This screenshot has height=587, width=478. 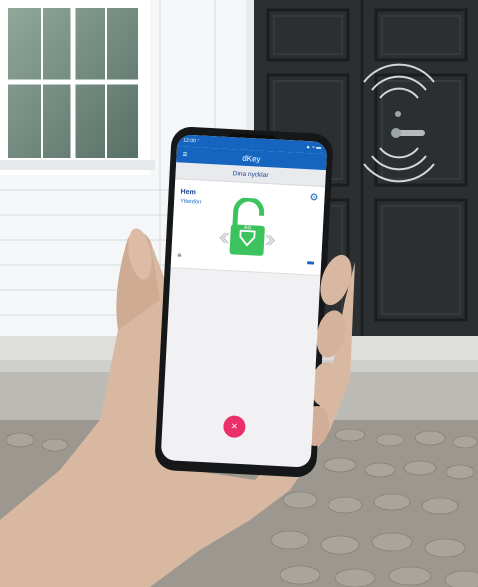 I want to click on key-card: Hem Ytterdörr ⚙ BG 🔒︎, so click(x=248, y=227).